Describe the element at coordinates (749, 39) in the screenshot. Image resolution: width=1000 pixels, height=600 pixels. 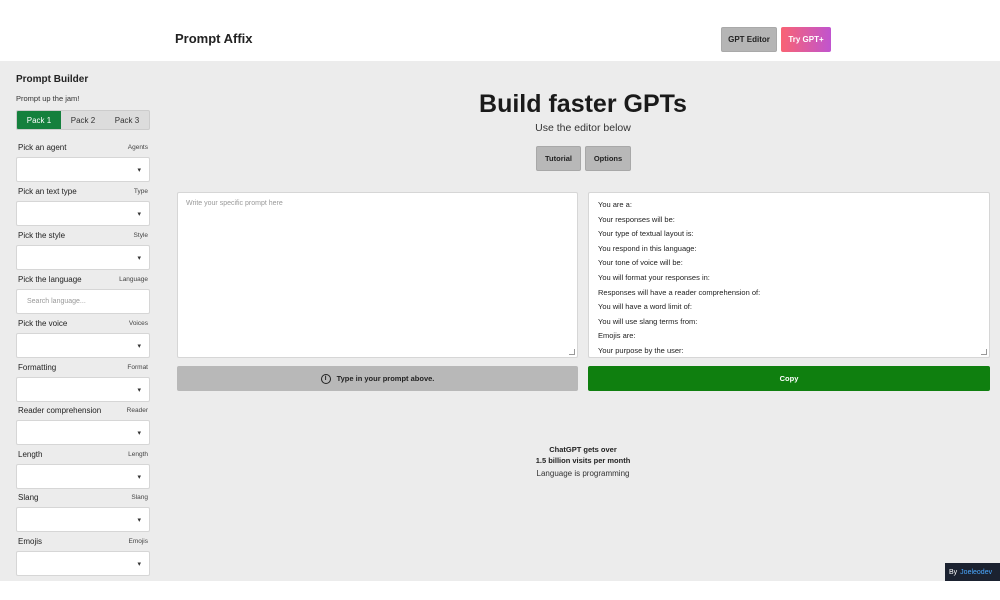
I see `gpt-editor-button: GPT Editor` at that location.